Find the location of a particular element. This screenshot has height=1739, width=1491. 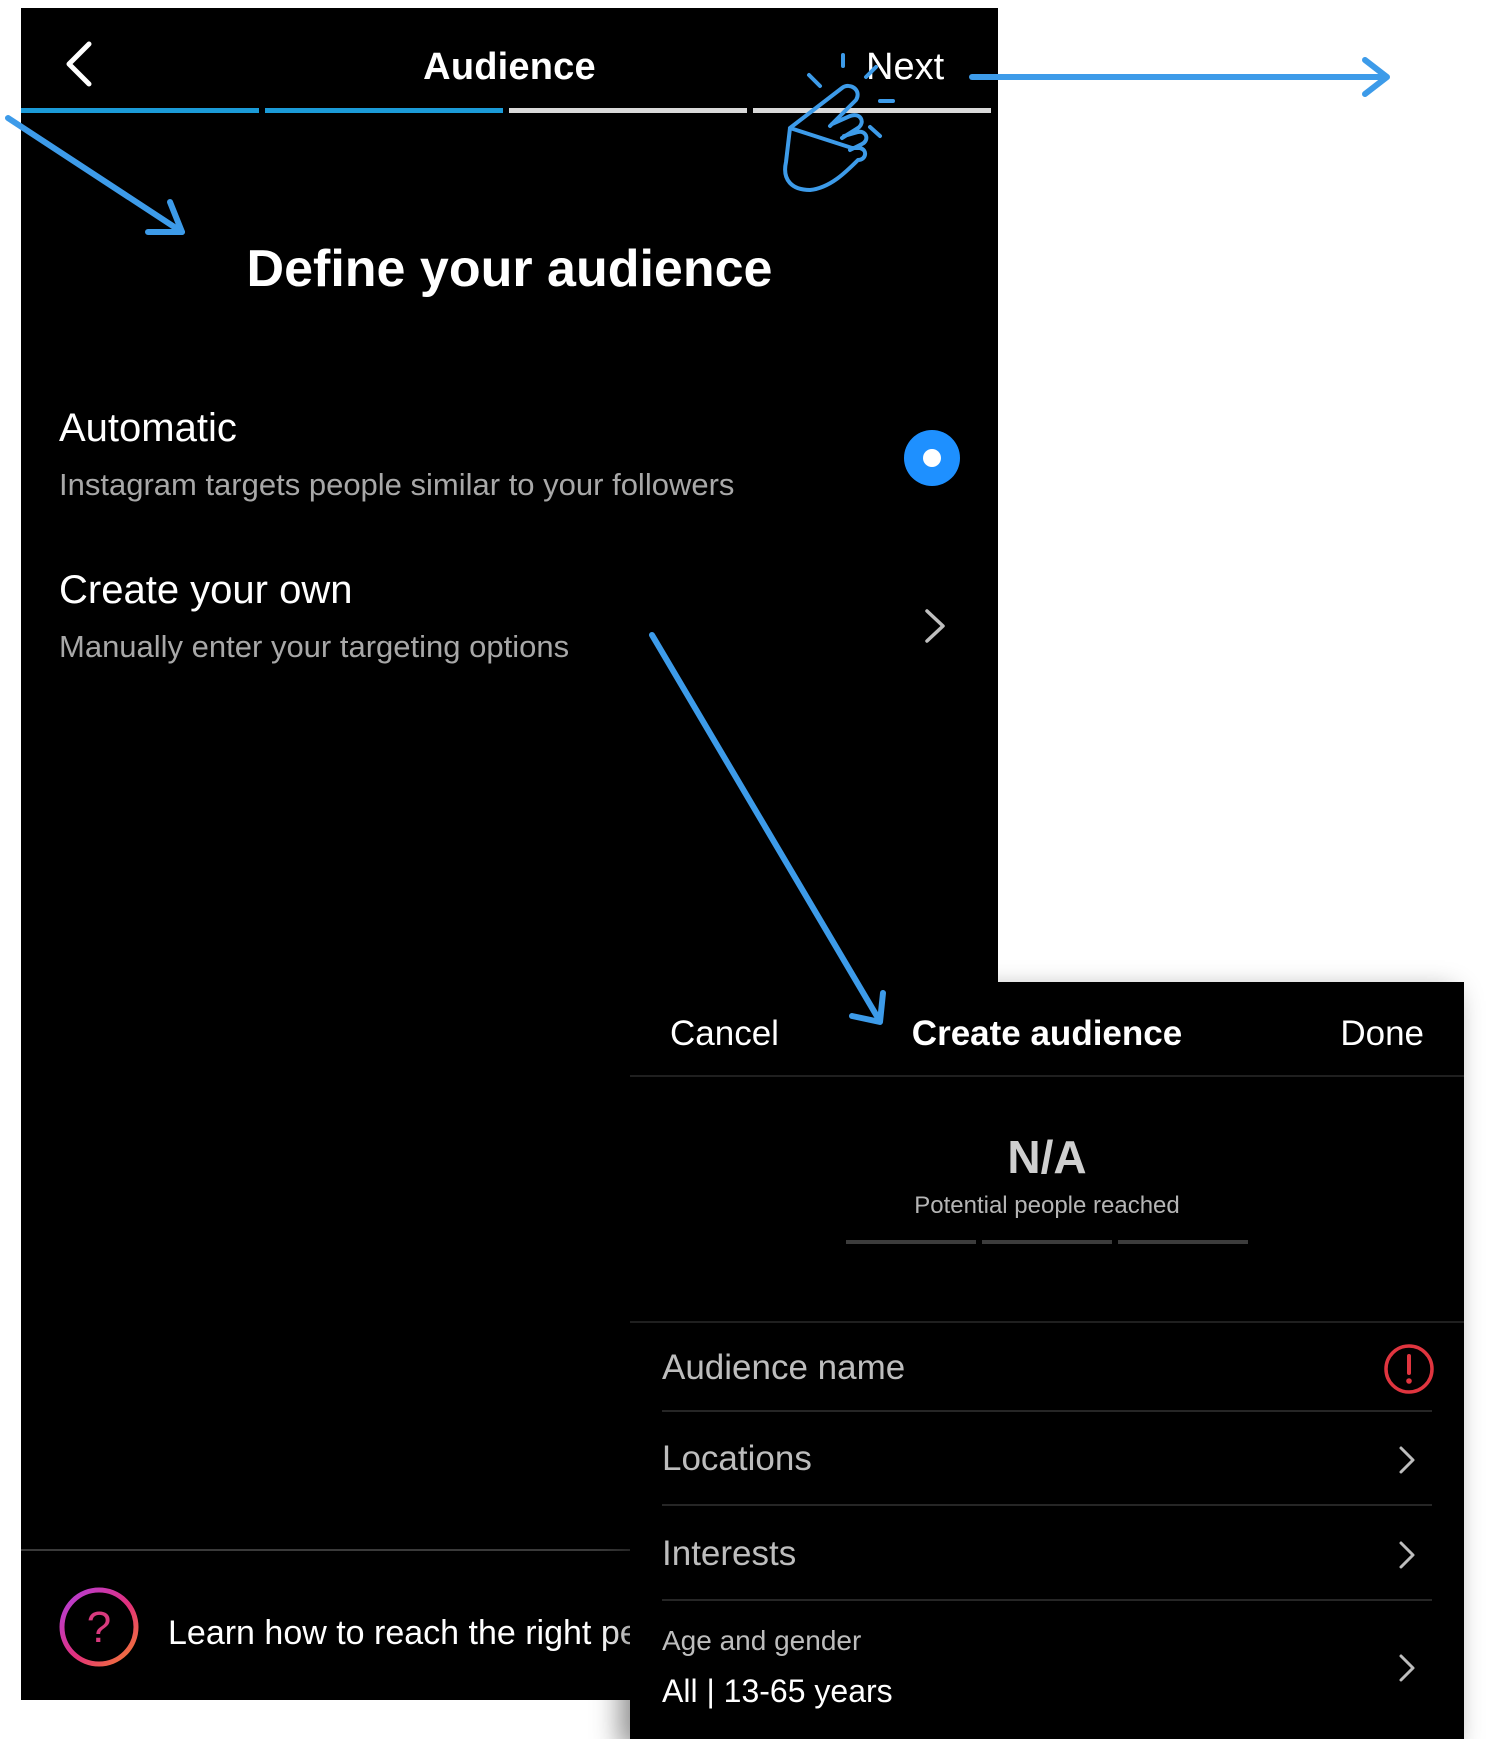

progress-bar is located at coordinates (509, 110).